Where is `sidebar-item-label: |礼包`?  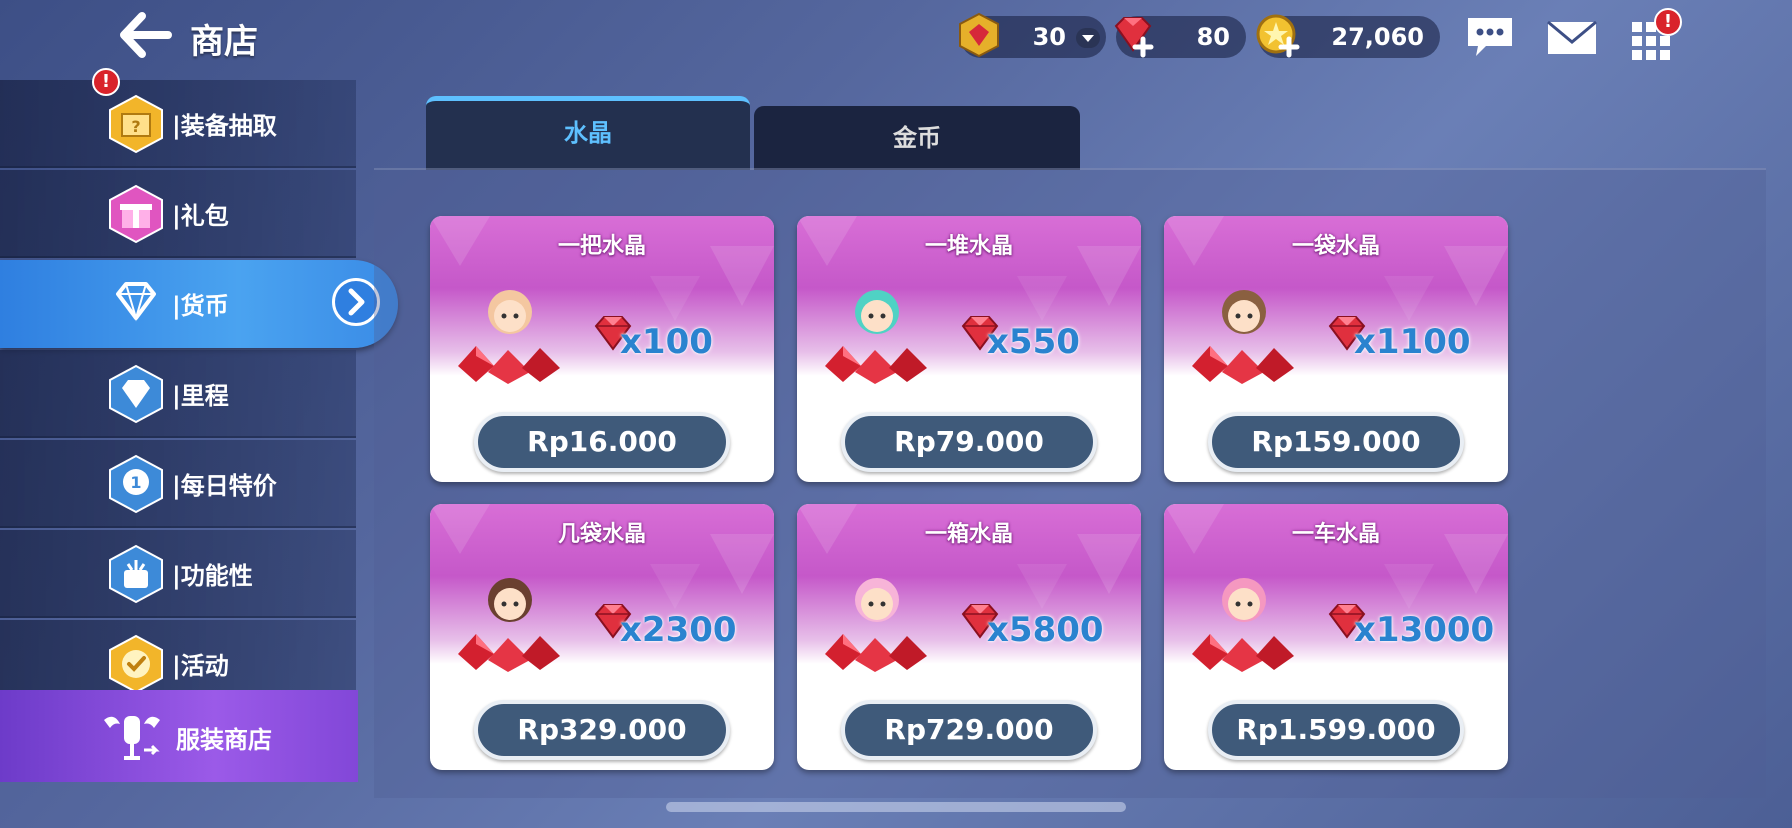
sidebar-item-label: |礼包 is located at coordinates (200, 216).